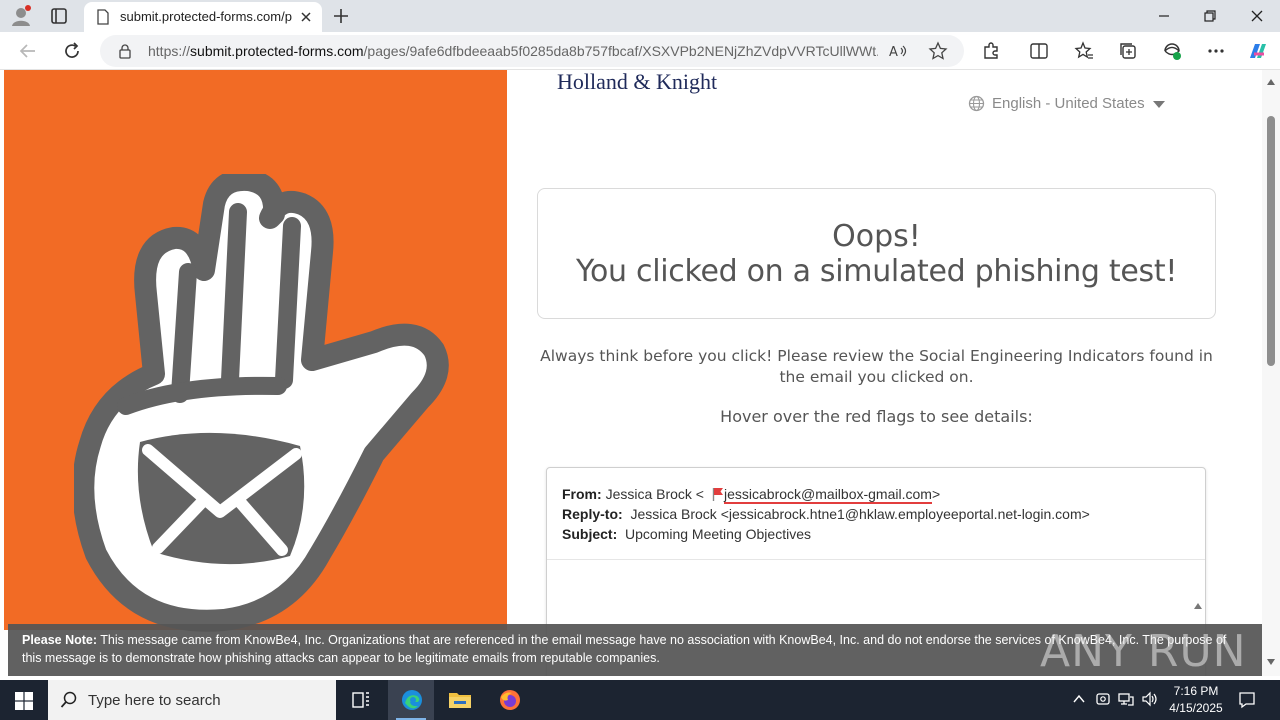 The image size is (1280, 720). What do you see at coordinates (24, 701) in the screenshot?
I see `windows-start-icon` at bounding box center [24, 701].